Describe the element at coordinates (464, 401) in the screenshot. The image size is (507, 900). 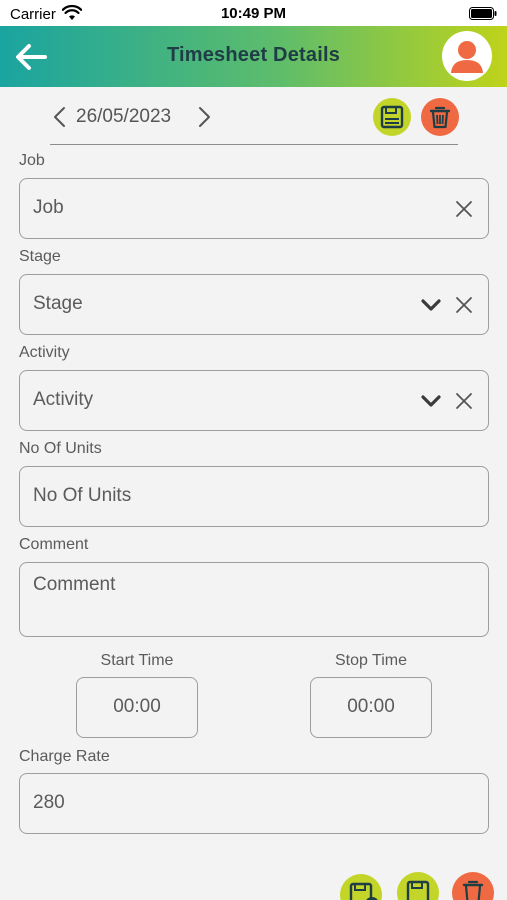
I see `clear-activity-icon` at that location.